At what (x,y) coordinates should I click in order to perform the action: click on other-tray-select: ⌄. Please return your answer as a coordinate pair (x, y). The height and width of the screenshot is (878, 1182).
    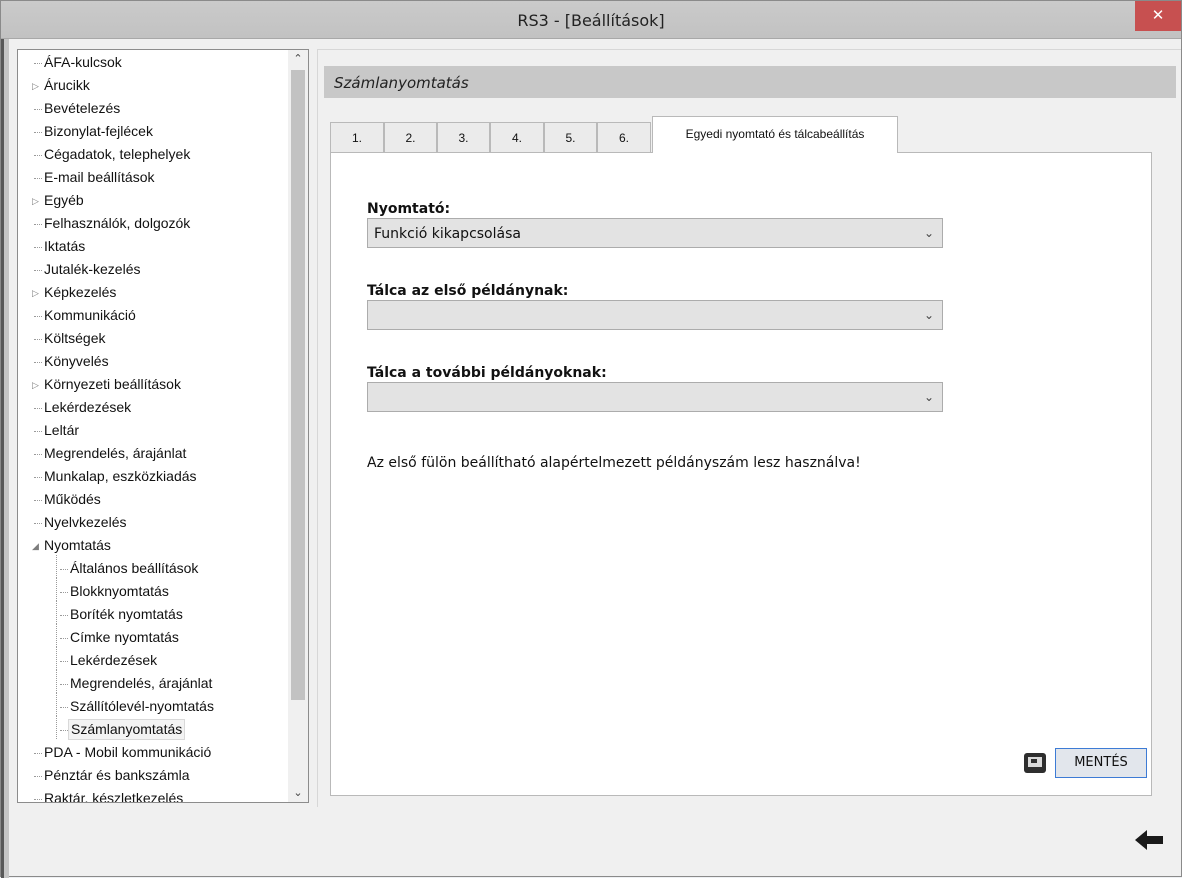
    Looking at the image, I should click on (655, 397).